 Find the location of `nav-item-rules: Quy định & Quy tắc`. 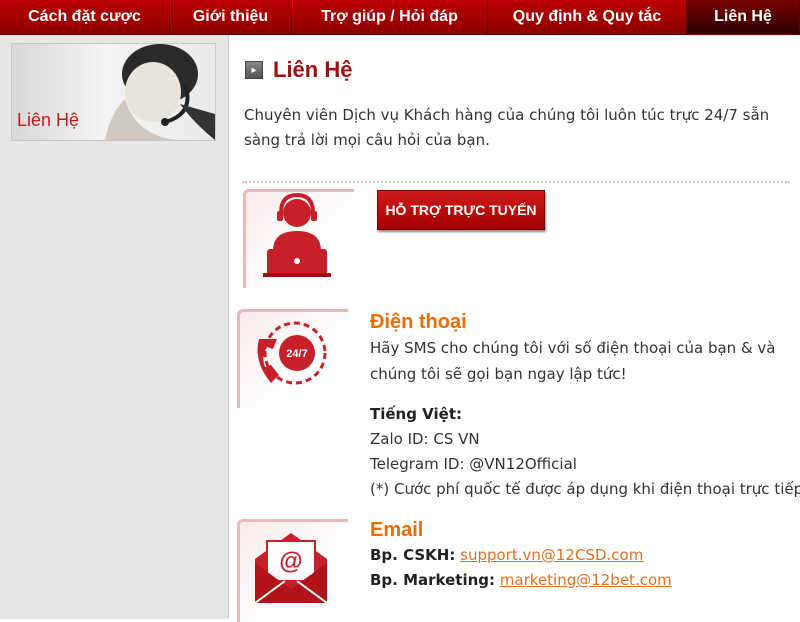

nav-item-rules: Quy định & Quy tắc is located at coordinates (587, 17).